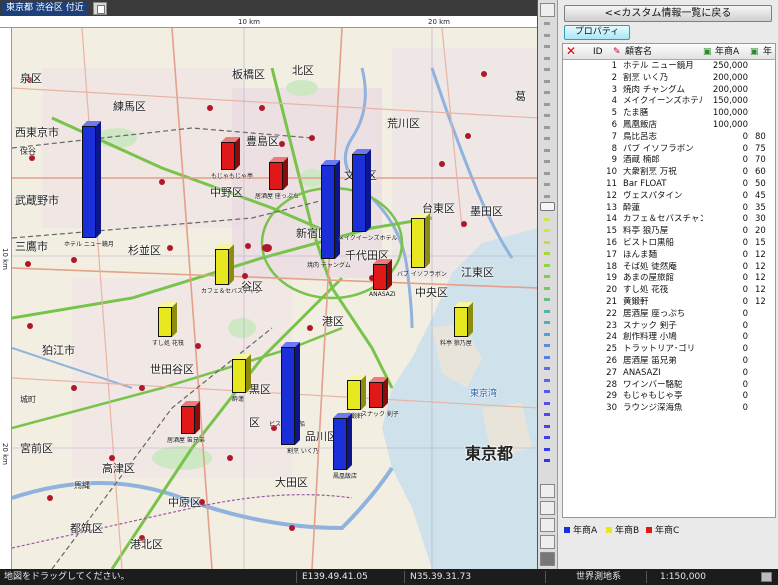 The image size is (778, 585). What do you see at coordinates (547, 206) in the screenshot?
I see `zoom-slider-handle` at bounding box center [547, 206].